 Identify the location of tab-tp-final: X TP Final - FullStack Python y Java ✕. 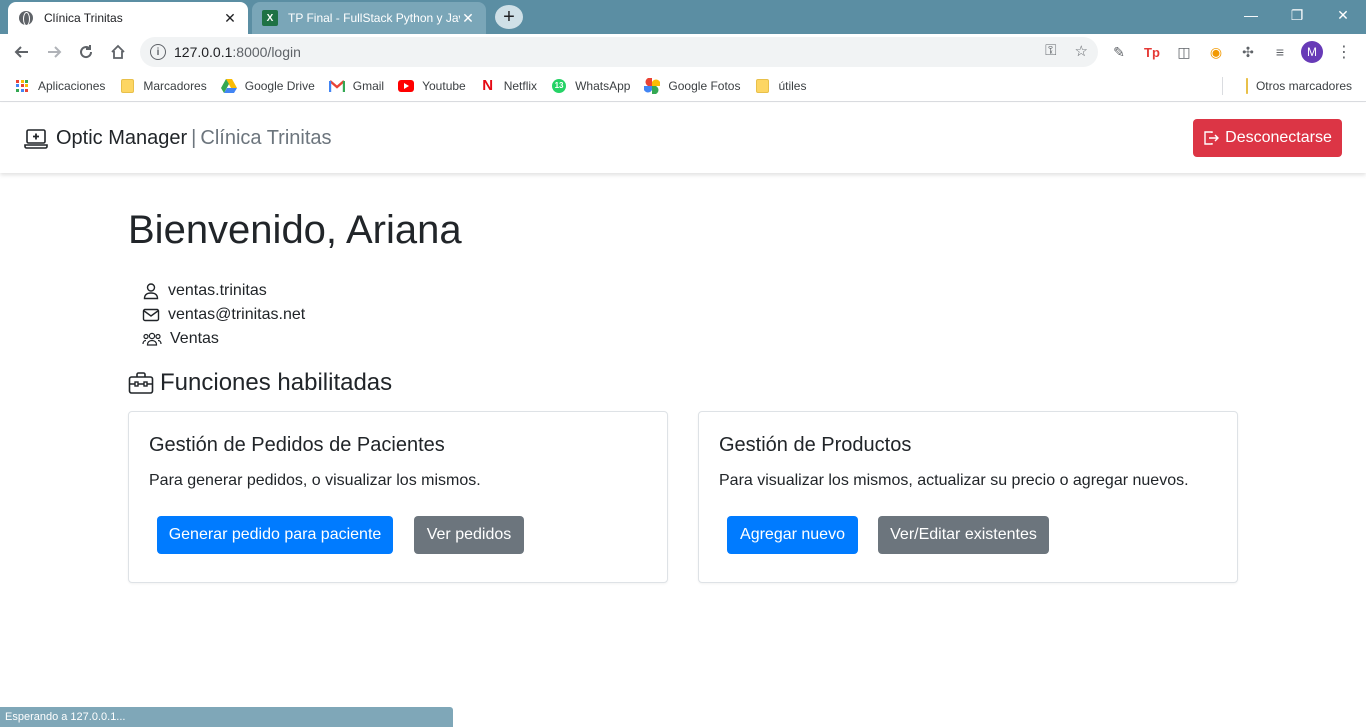
(369, 18).